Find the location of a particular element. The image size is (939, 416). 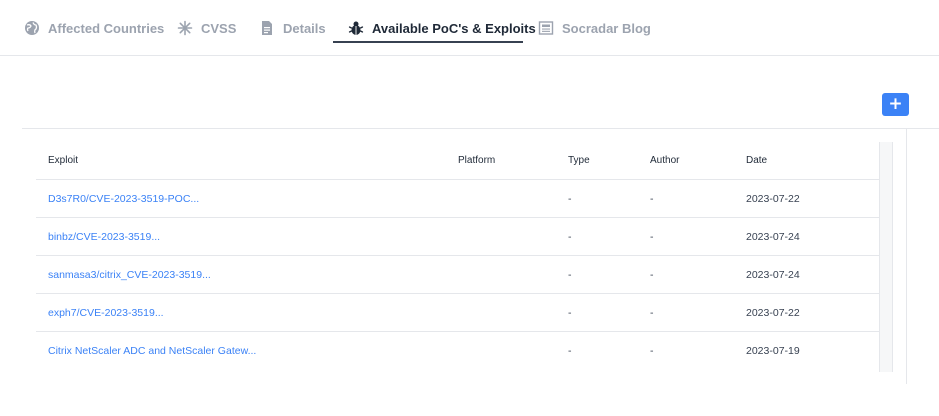

header-exploit: Exploit is located at coordinates (63, 160).